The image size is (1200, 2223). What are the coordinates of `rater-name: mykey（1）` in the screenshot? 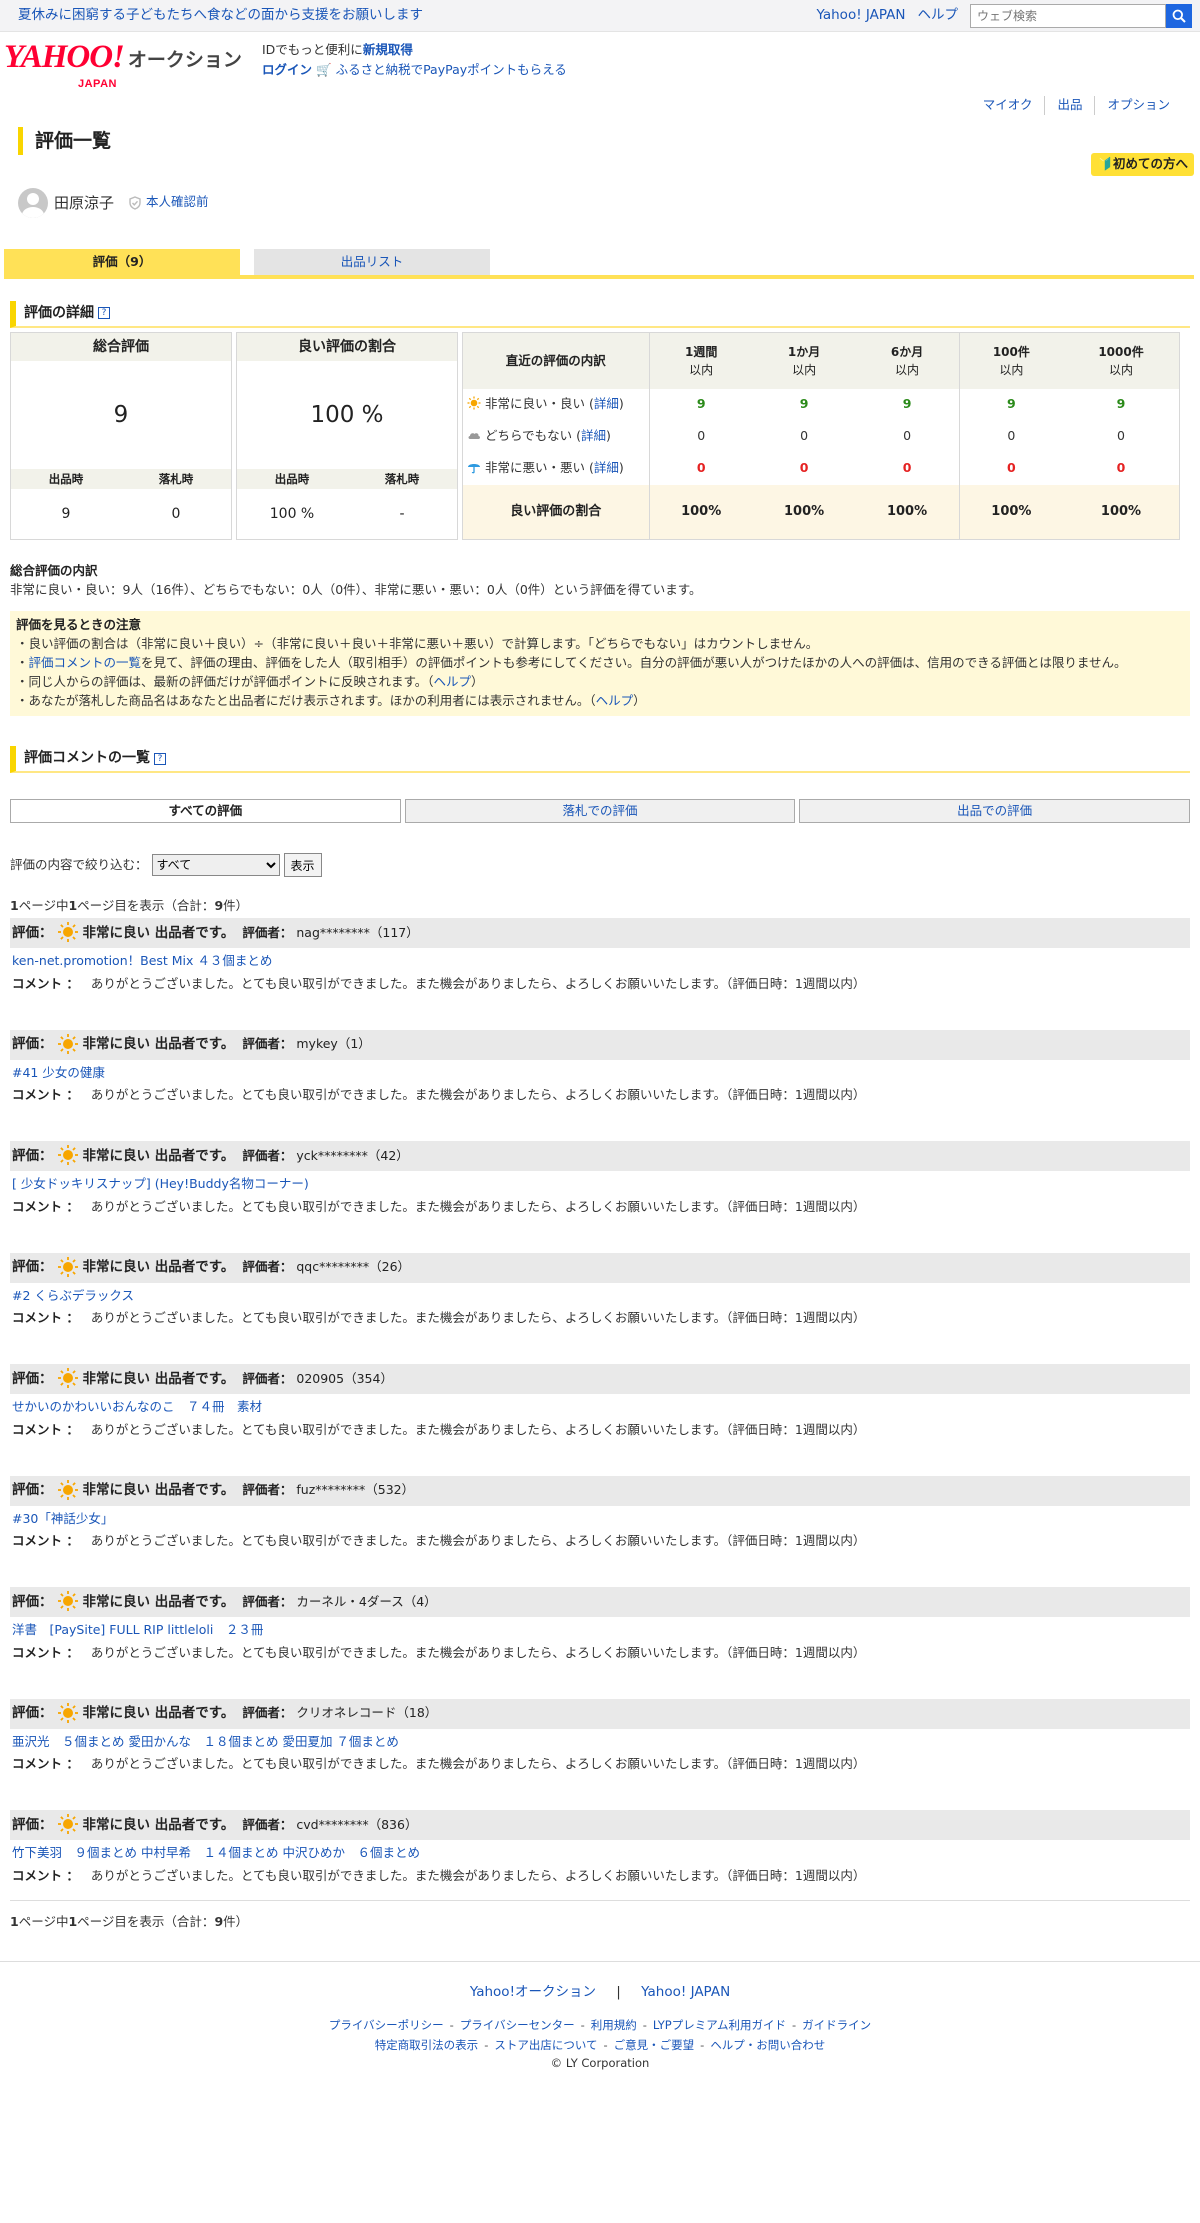 It's located at (333, 1043).